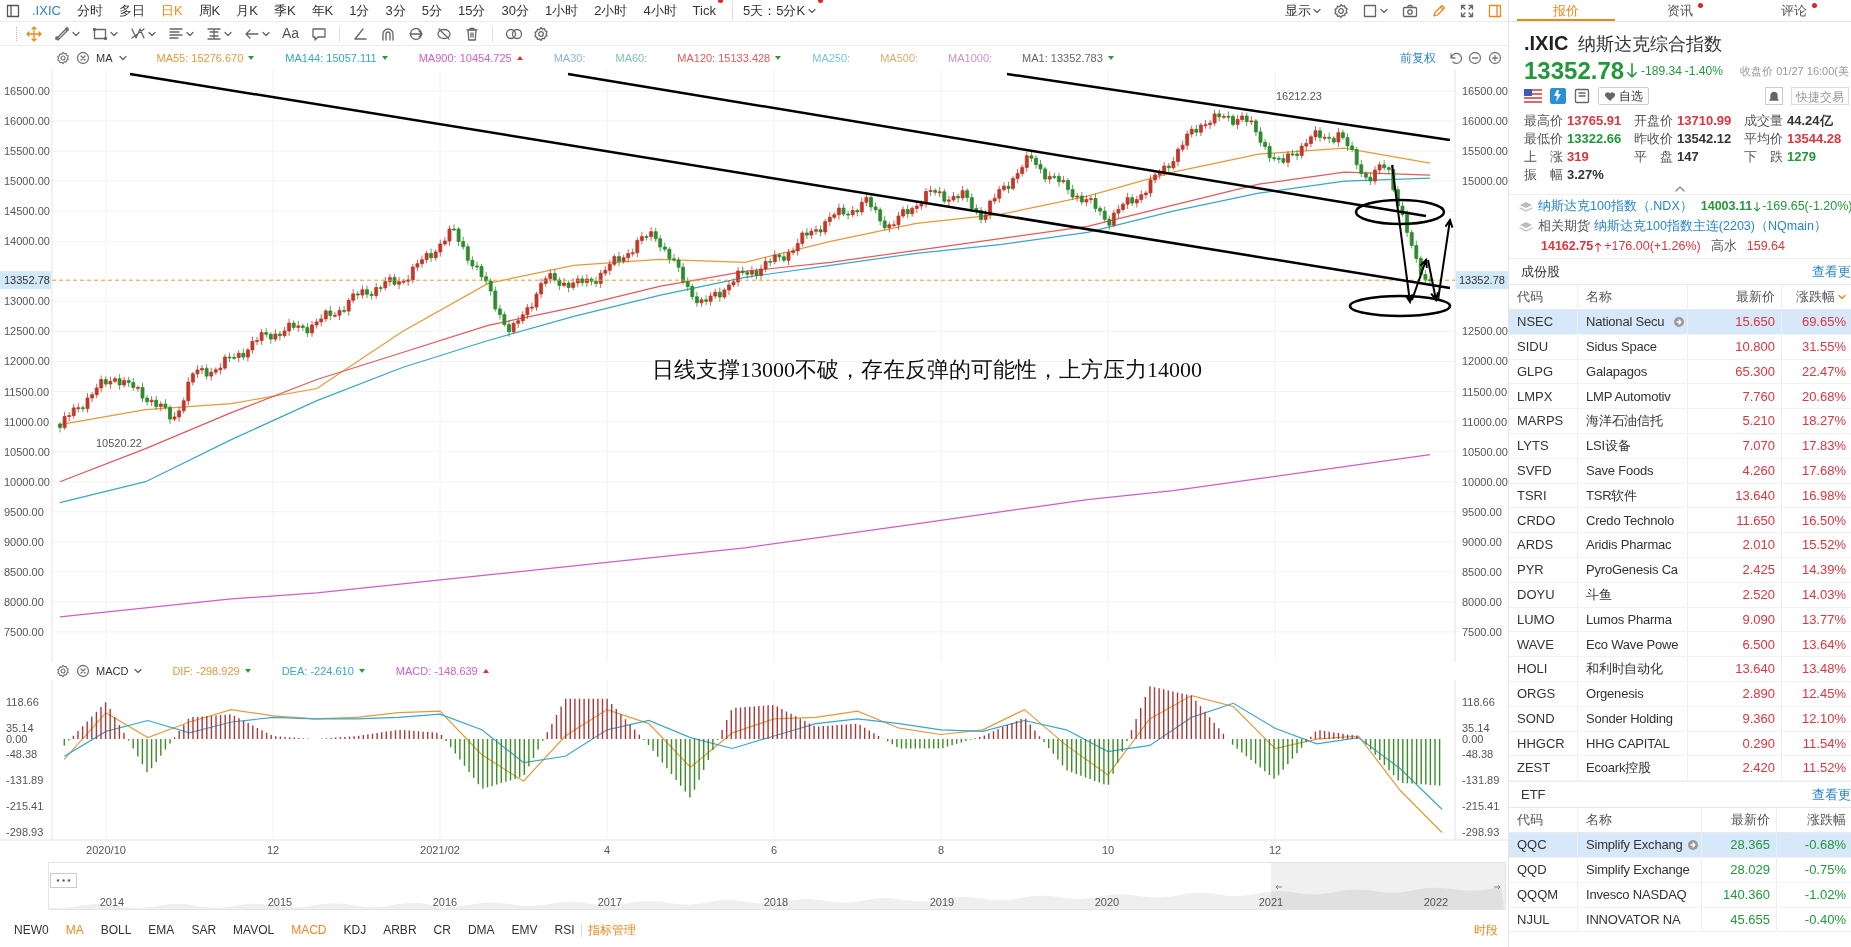 The image size is (1851, 947). Describe the element at coordinates (1534, 470) in the screenshot. I see `symbol-cell-text: SVFD` at that location.